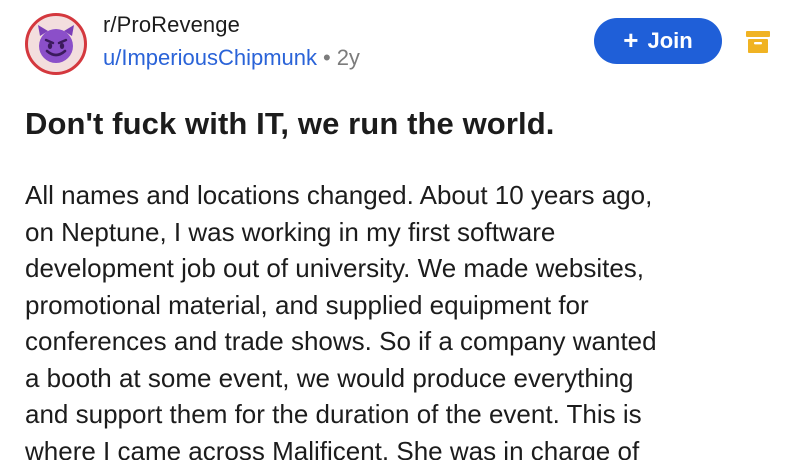 This screenshot has height=460, width=800. I want to click on subreddit-name: r/ProRevenge, so click(171, 25).